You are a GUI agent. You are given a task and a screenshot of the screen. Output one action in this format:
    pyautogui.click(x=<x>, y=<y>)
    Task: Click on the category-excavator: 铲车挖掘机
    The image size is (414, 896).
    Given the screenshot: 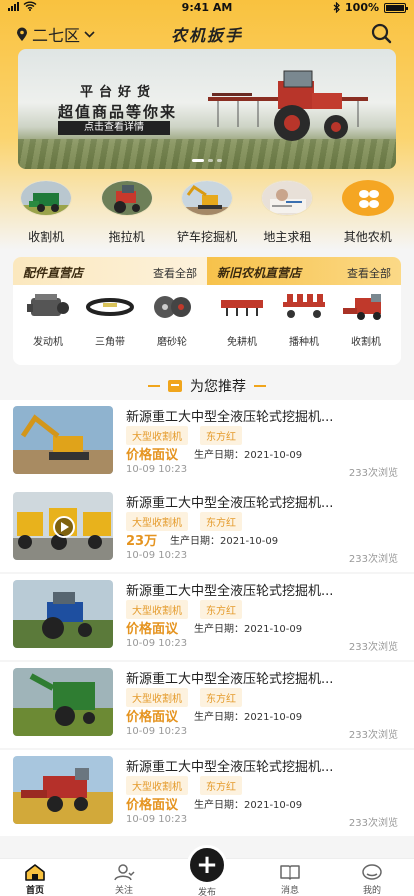 What is the action you would take?
    pyautogui.click(x=207, y=215)
    